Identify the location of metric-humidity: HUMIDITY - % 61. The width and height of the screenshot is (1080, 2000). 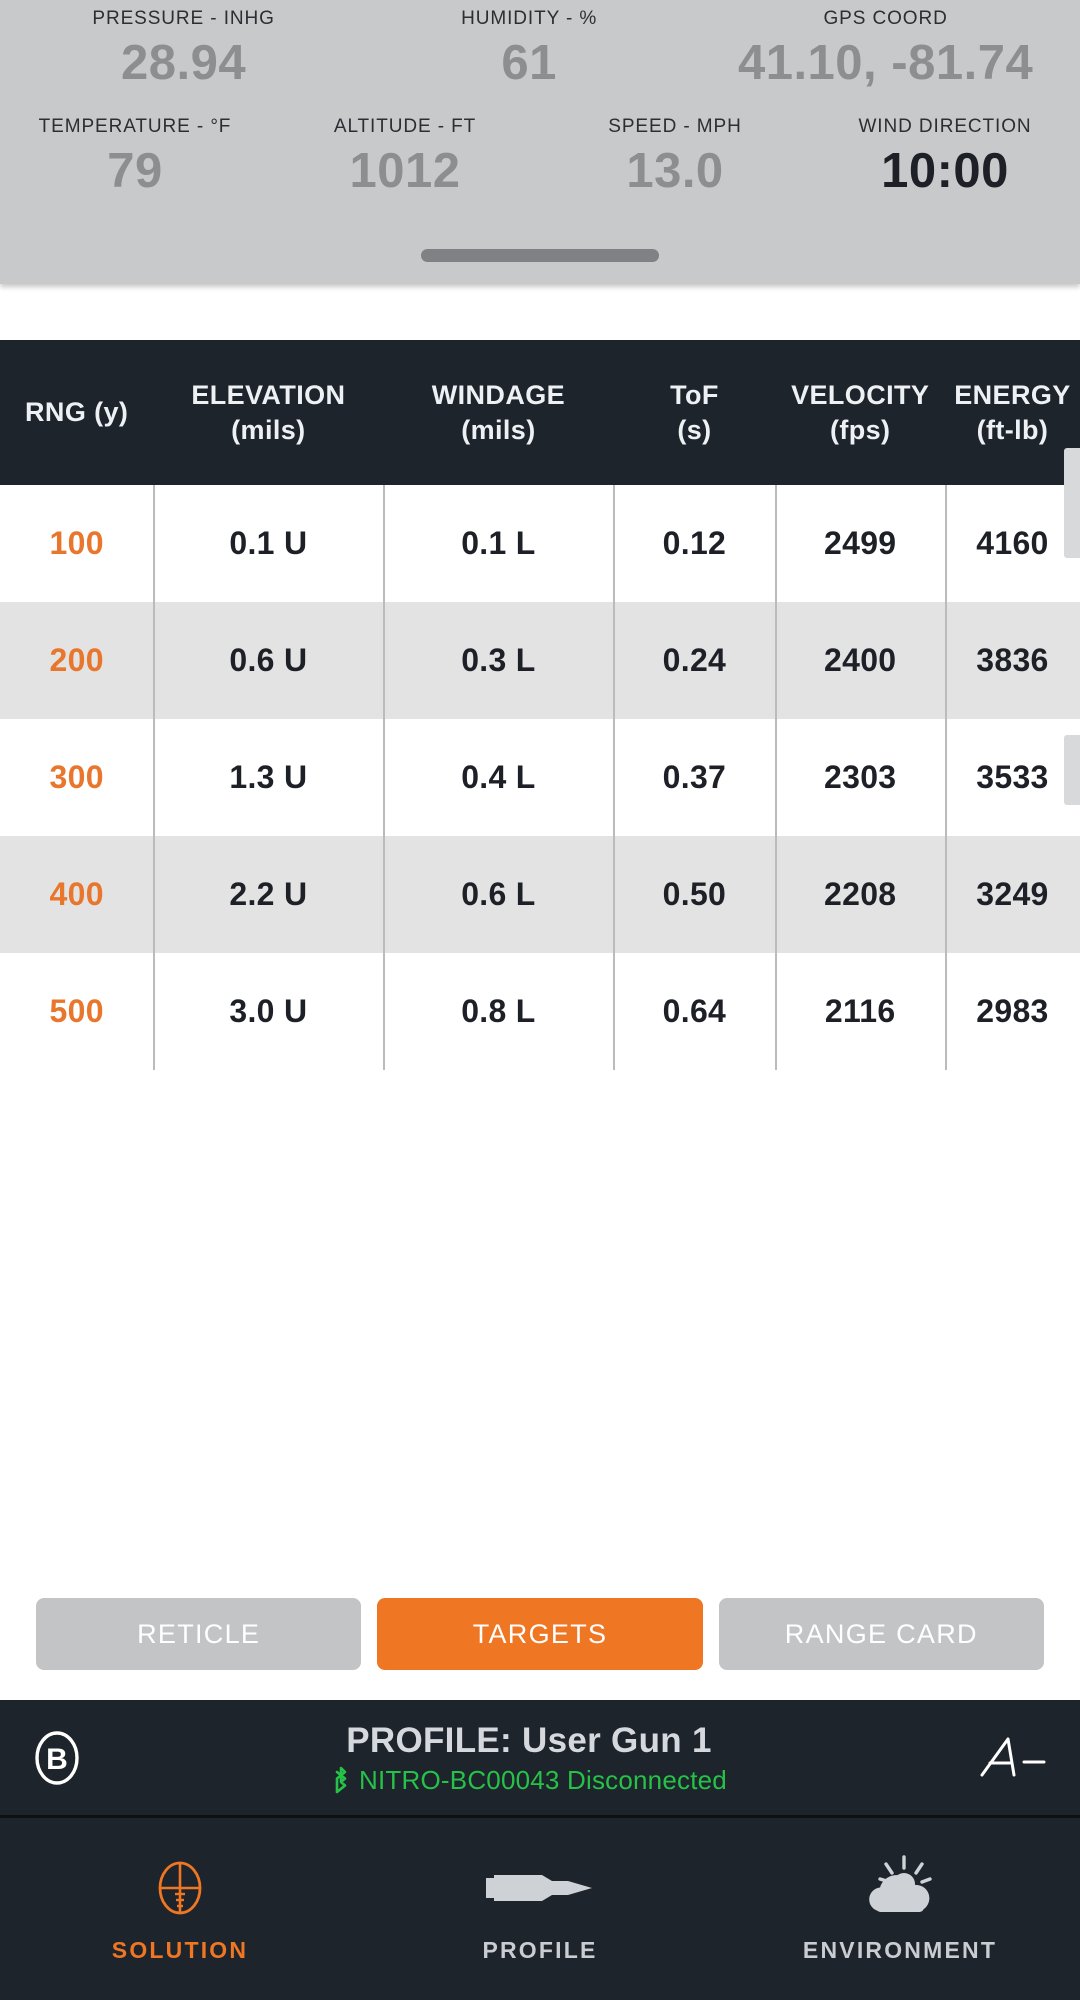
(529, 50).